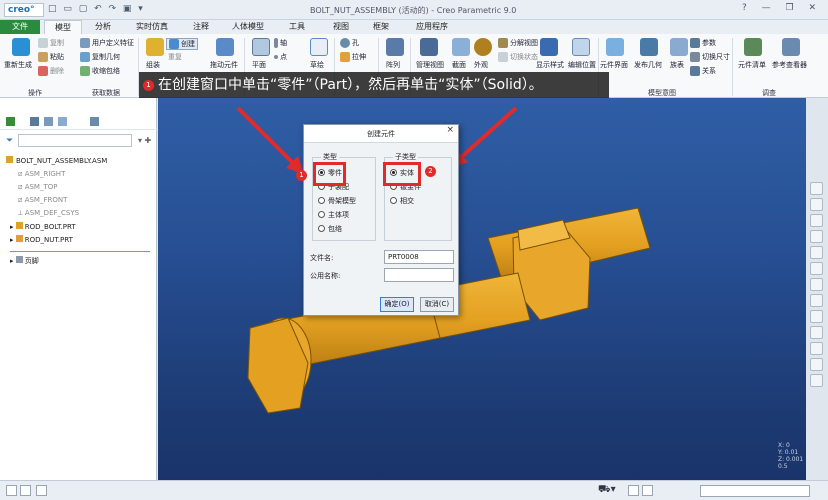  Describe the element at coordinates (325, 276) in the screenshot. I see `common-name-label: 公用名称:` at that location.